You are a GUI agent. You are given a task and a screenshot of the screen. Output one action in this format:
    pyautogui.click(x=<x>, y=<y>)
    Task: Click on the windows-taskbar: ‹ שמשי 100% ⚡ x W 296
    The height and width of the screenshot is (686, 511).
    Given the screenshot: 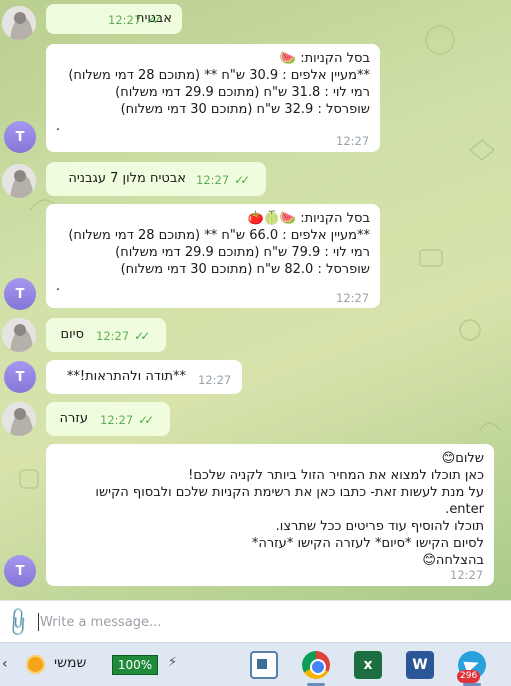 What is the action you would take?
    pyautogui.click(x=255, y=664)
    